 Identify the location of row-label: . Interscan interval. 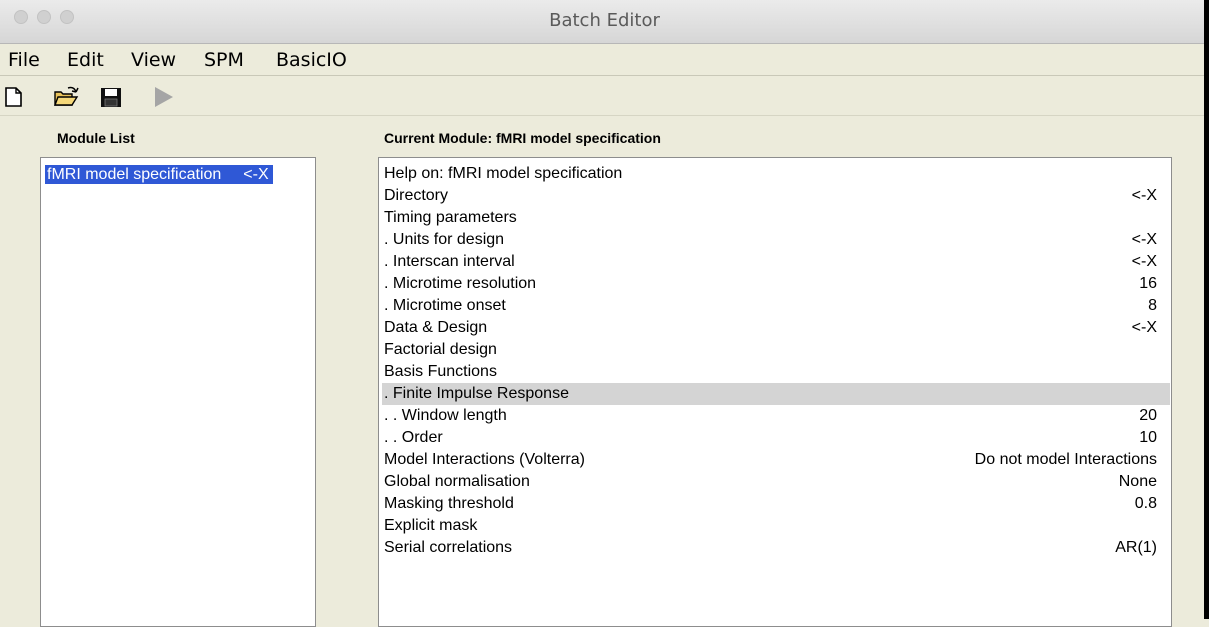
(449, 261).